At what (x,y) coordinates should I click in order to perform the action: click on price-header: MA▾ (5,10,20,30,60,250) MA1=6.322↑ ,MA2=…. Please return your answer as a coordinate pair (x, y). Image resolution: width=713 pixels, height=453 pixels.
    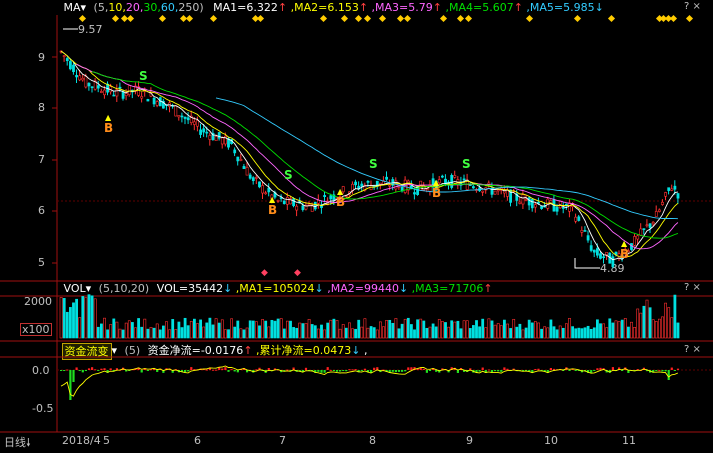
    Looking at the image, I should click on (356, 7).